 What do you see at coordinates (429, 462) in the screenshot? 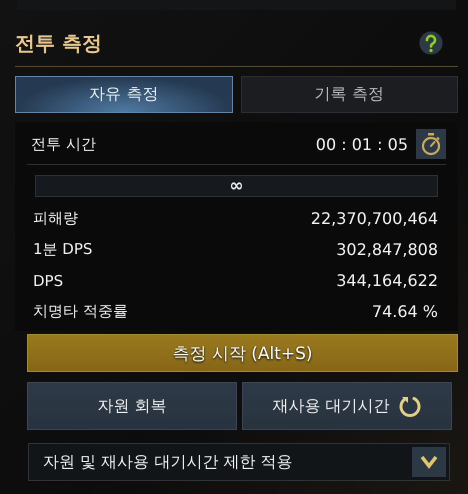
I see `chevron-down-icon` at bounding box center [429, 462].